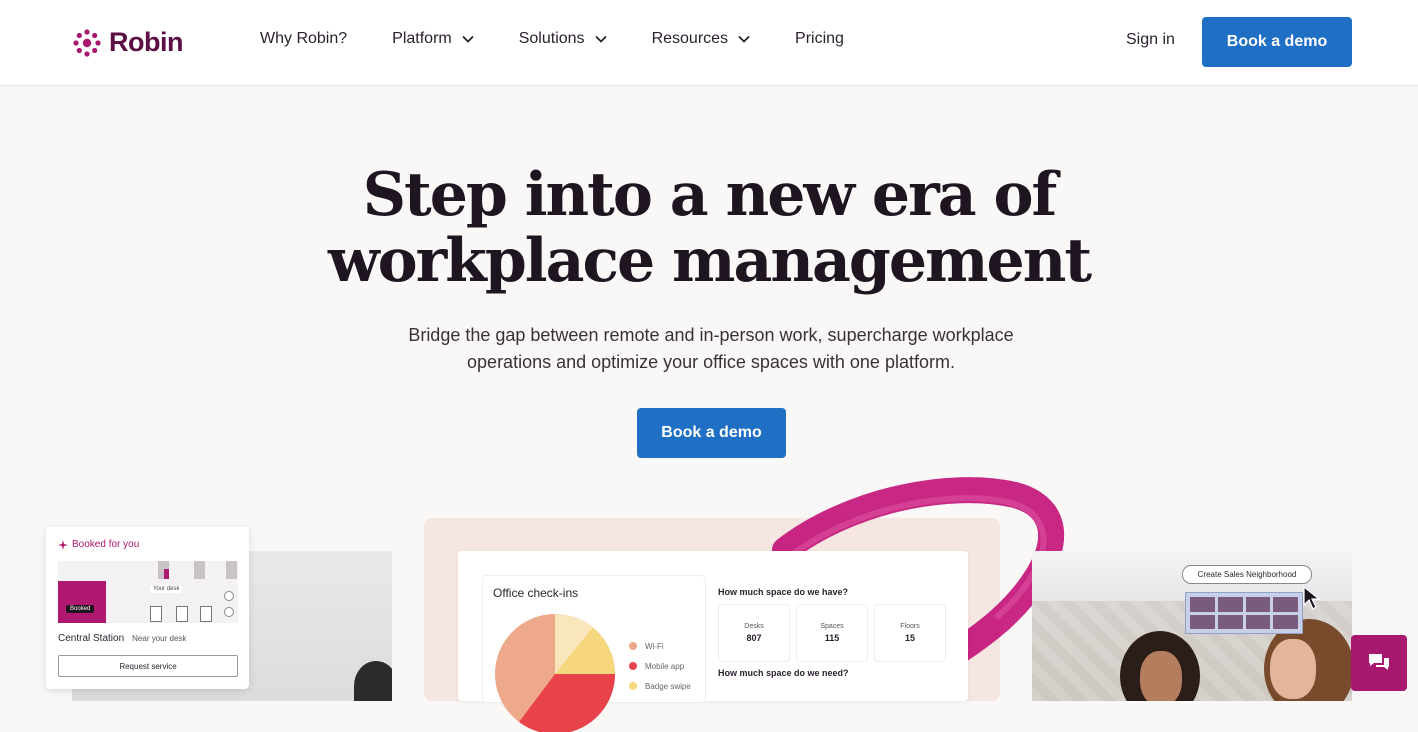  Describe the element at coordinates (654, 646) in the screenshot. I see `legend-label: Wi-Fi` at that location.